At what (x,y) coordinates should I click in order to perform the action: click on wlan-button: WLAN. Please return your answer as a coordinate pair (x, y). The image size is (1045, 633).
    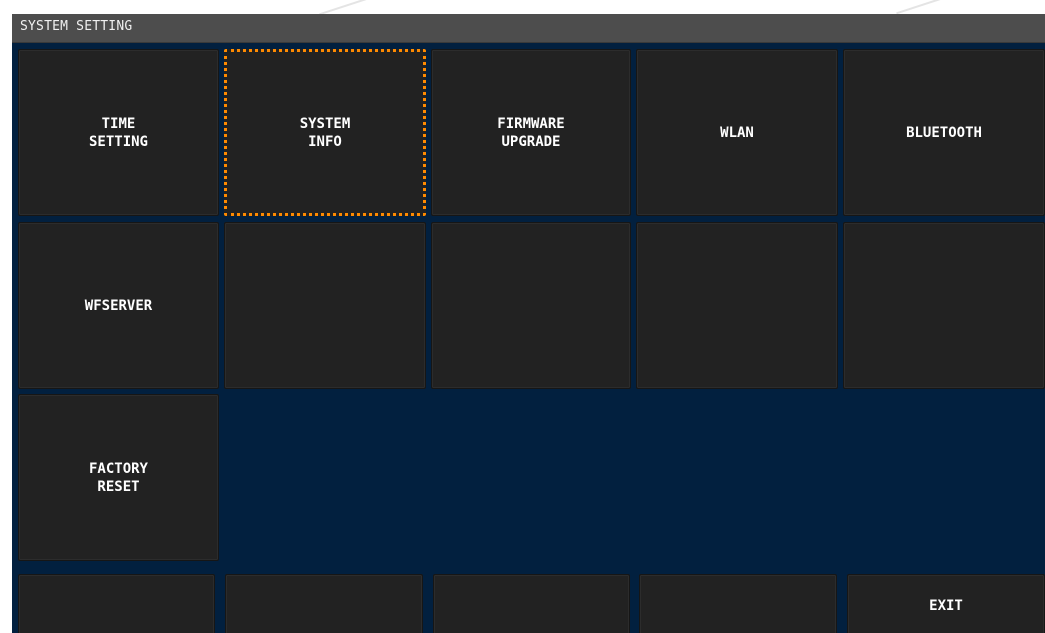
    Looking at the image, I should click on (737, 132).